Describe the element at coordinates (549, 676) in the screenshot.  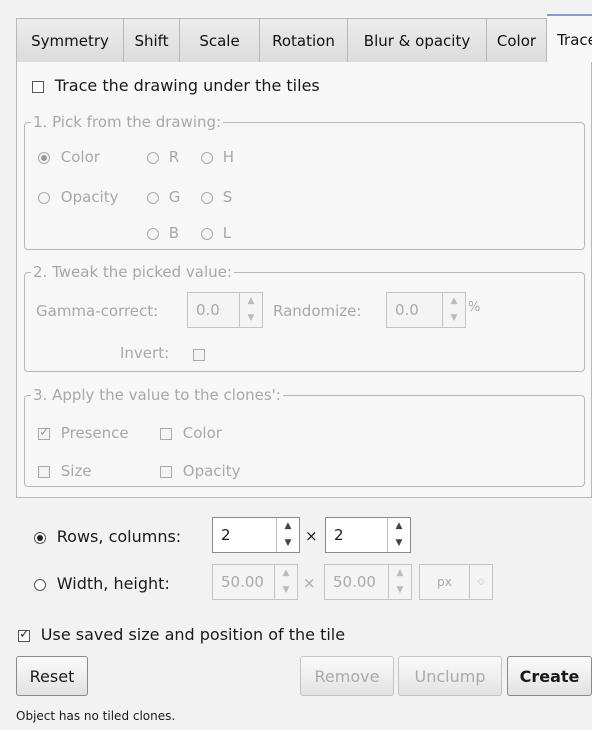
I see `create-button: Create` at that location.